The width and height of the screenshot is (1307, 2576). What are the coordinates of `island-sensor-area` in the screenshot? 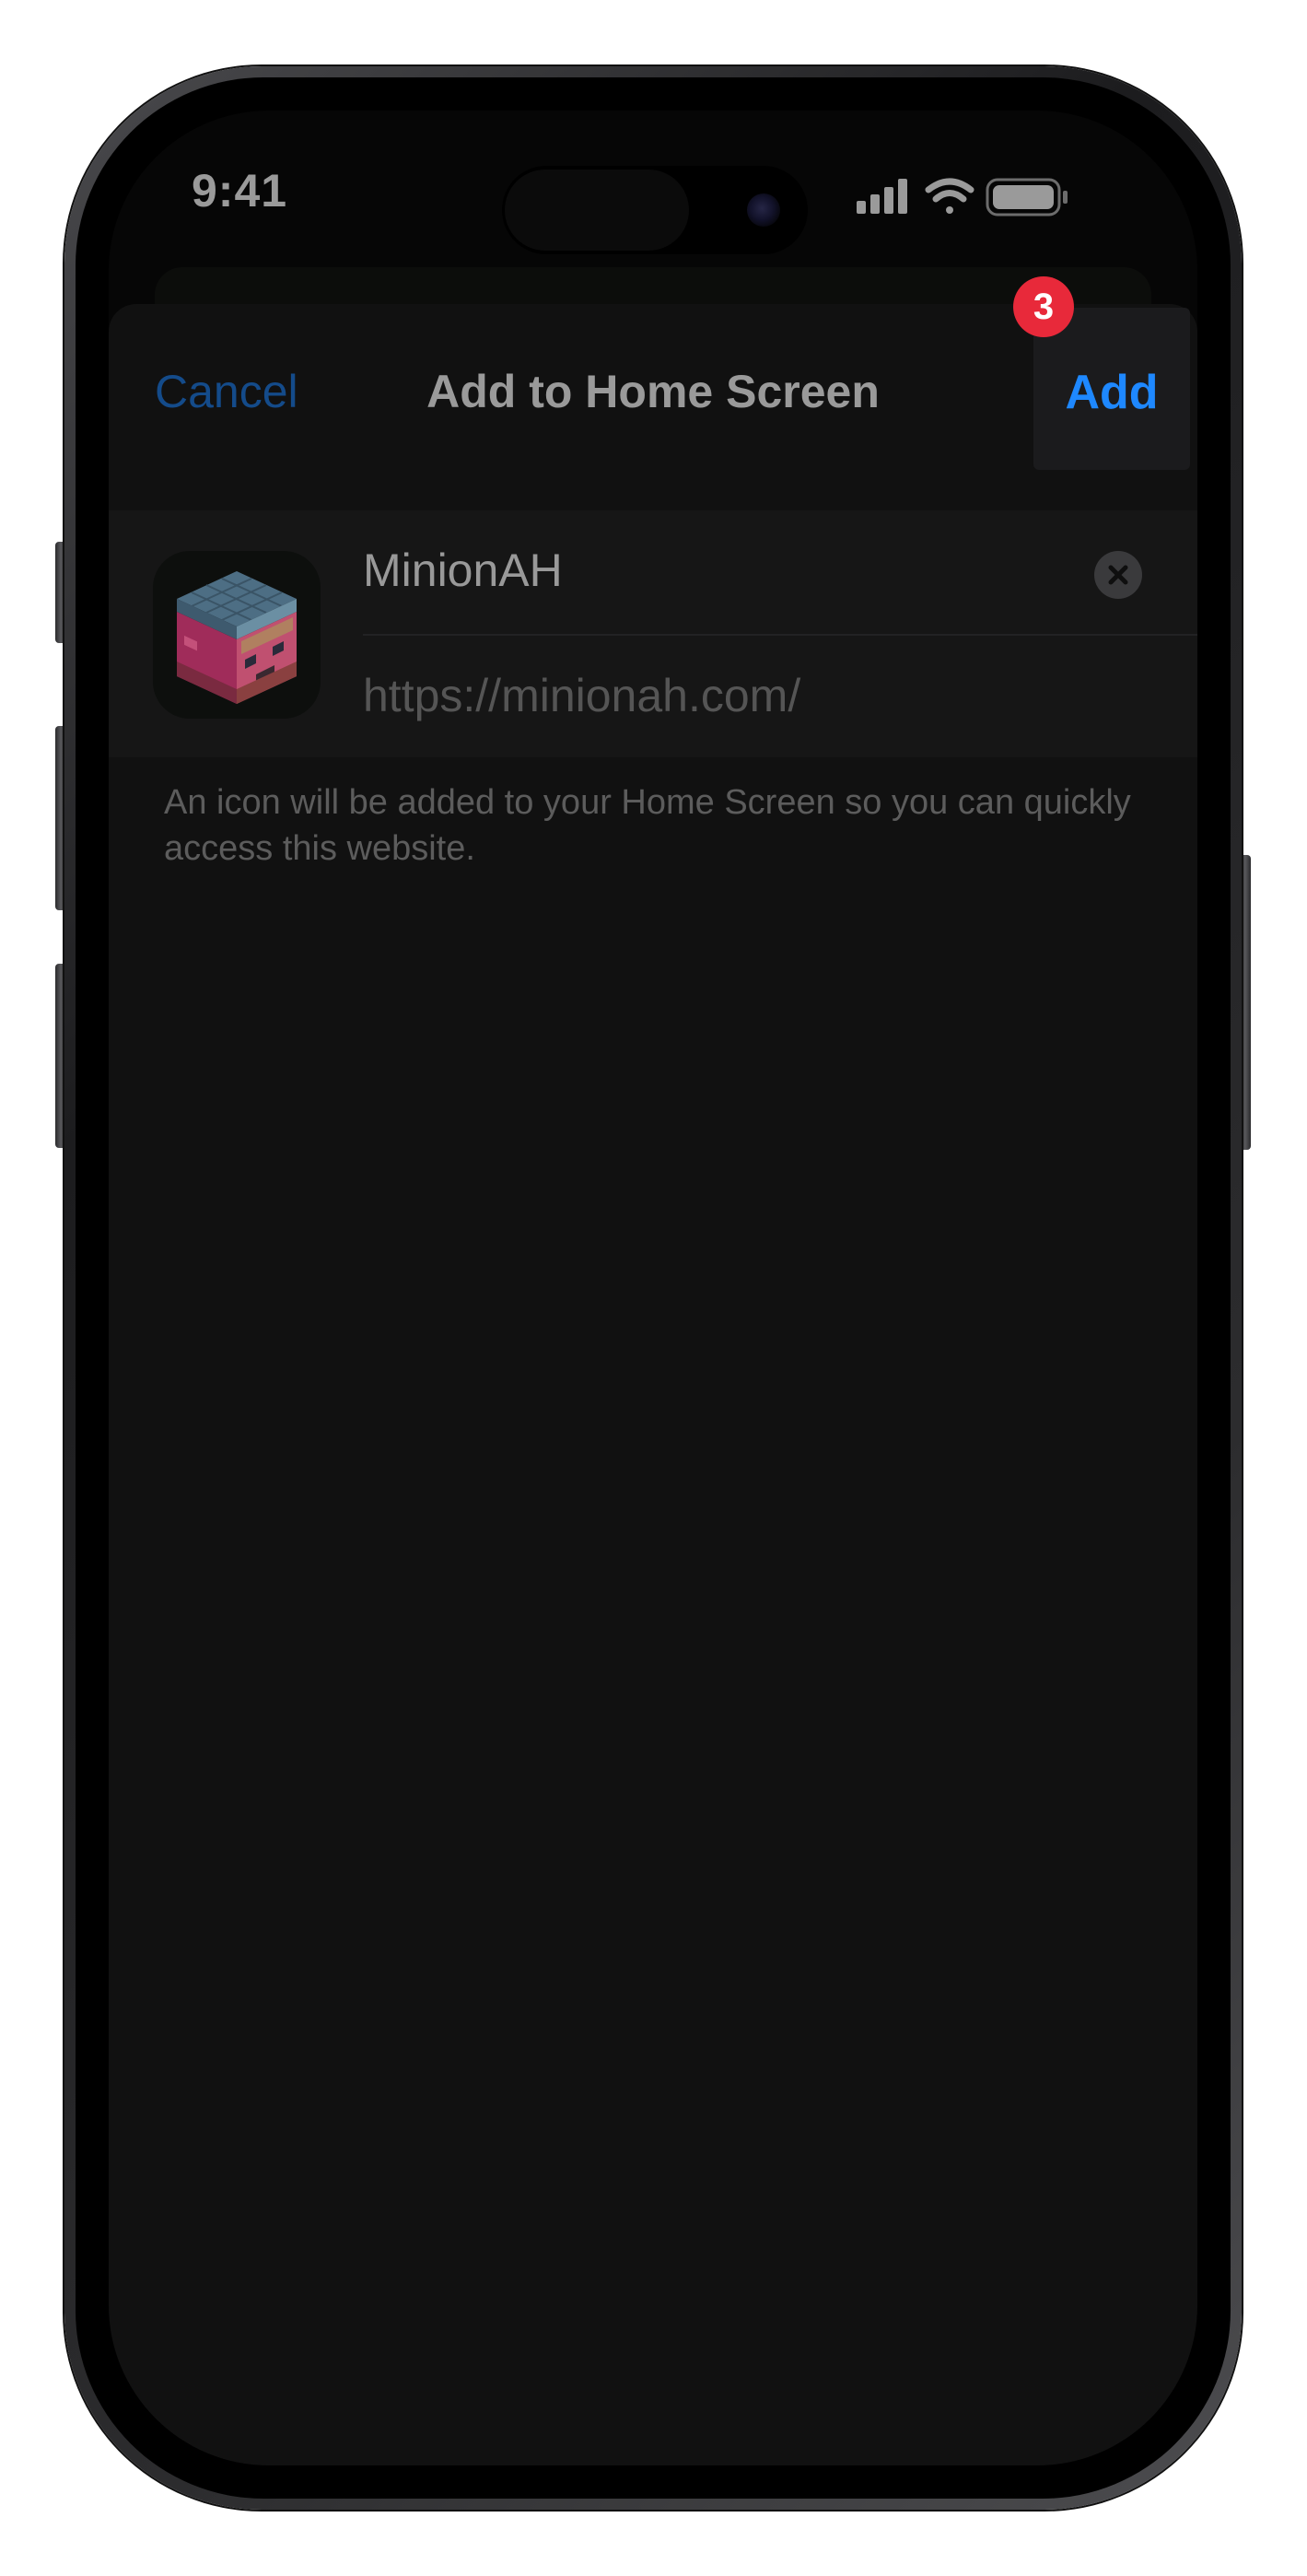 It's located at (597, 211).